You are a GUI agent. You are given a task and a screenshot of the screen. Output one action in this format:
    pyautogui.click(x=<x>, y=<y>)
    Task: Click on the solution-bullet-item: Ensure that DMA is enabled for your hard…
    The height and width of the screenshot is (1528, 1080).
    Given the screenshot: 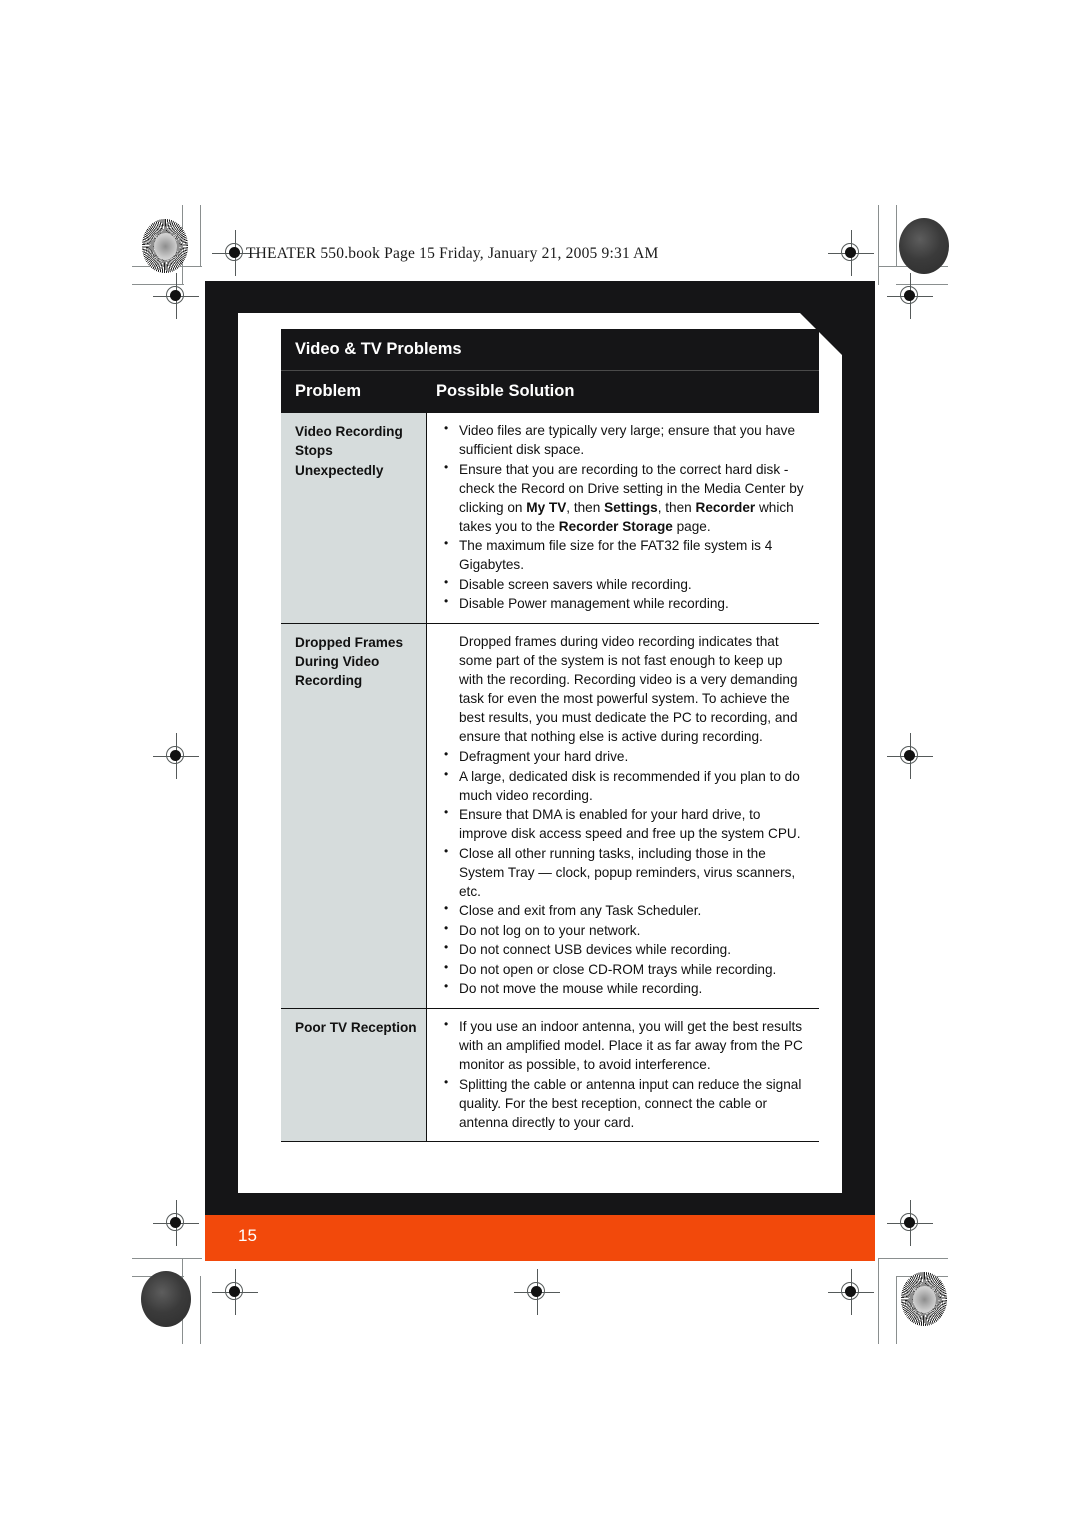 What is the action you would take?
    pyautogui.click(x=625, y=823)
    